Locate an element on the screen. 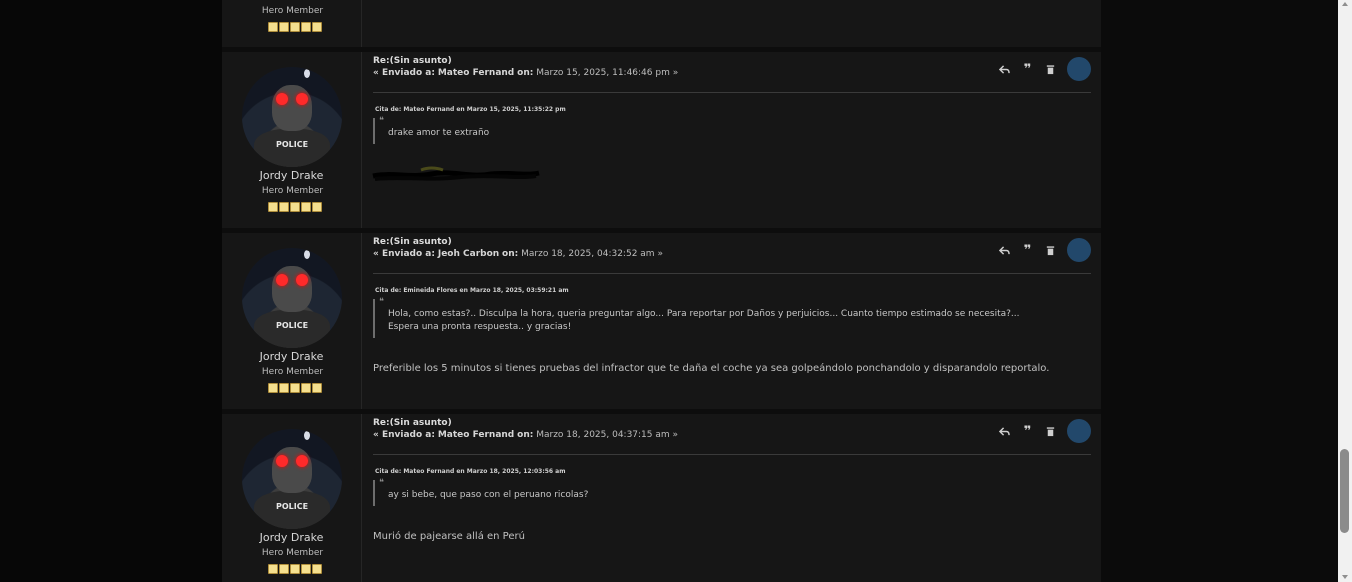  scroll-up-icon is located at coordinates (1345, 4).